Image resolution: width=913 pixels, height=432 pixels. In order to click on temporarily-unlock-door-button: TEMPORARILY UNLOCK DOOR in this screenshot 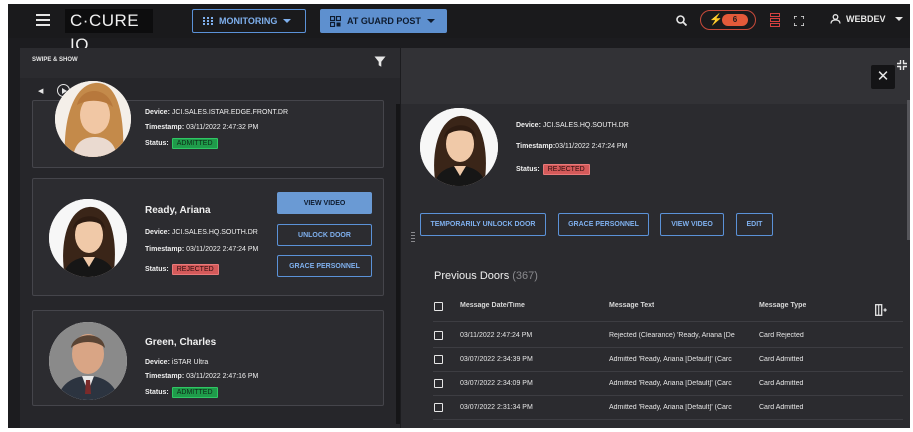, I will do `click(483, 224)`.